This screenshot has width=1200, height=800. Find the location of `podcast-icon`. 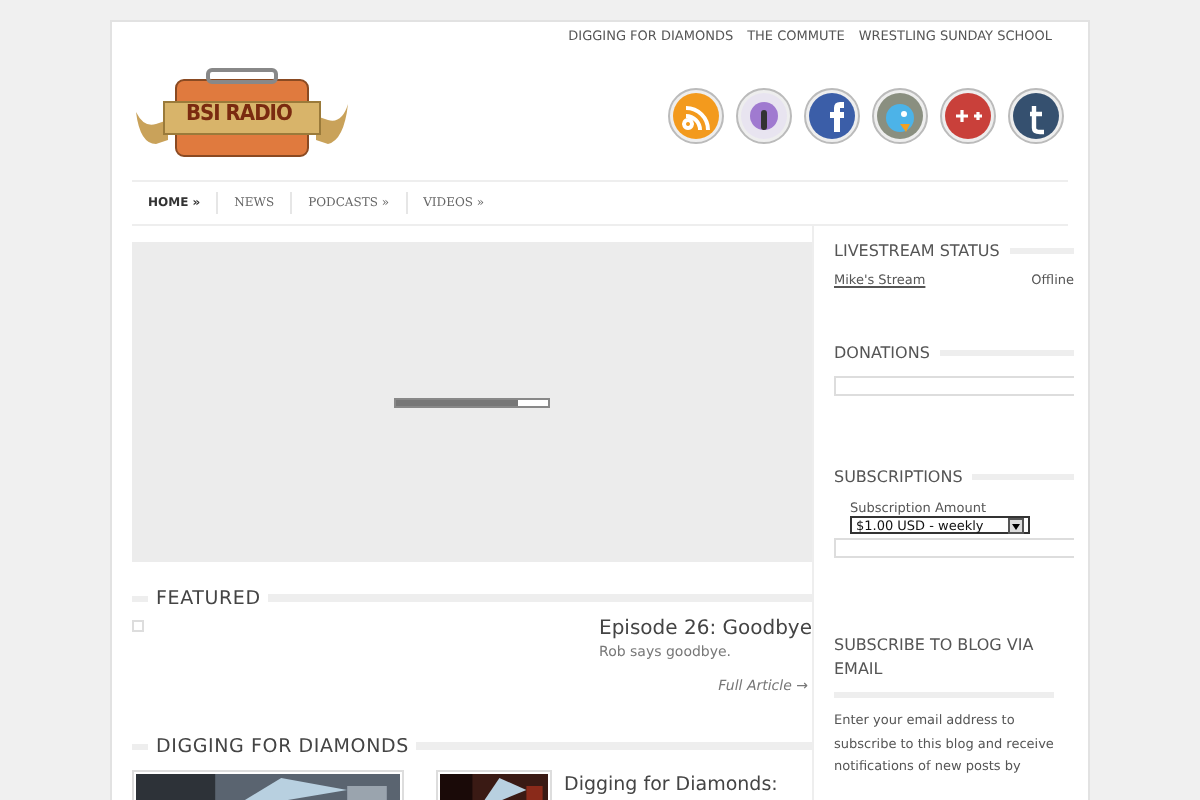

podcast-icon is located at coordinates (764, 116).